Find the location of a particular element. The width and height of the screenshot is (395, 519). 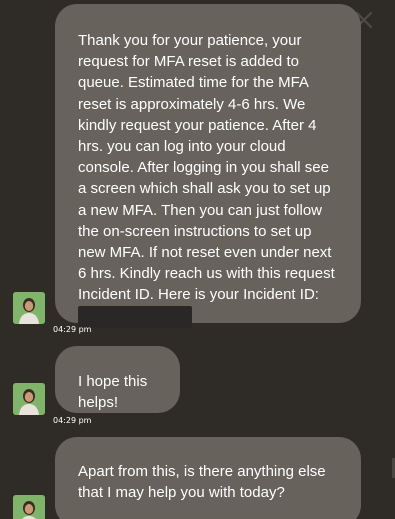

redacted-incident-id is located at coordinates (135, 316).